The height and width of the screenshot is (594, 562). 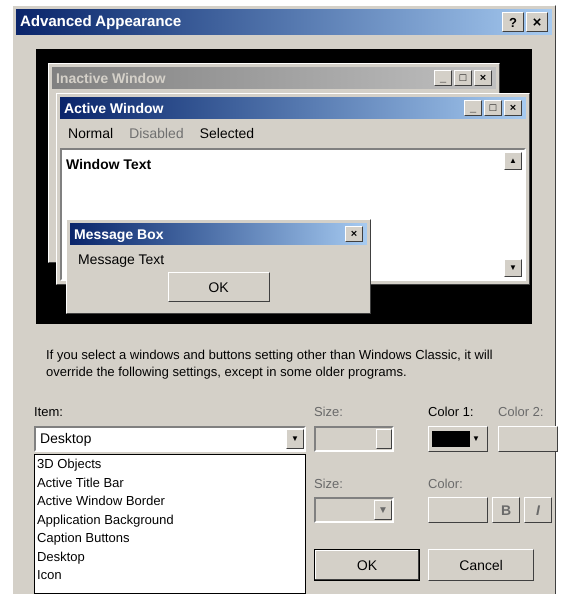 What do you see at coordinates (269, 363) in the screenshot?
I see `note-text: If you select a windows and buttons setting other than Windows Classic, it will override the following settings, except in some older programs.` at bounding box center [269, 363].